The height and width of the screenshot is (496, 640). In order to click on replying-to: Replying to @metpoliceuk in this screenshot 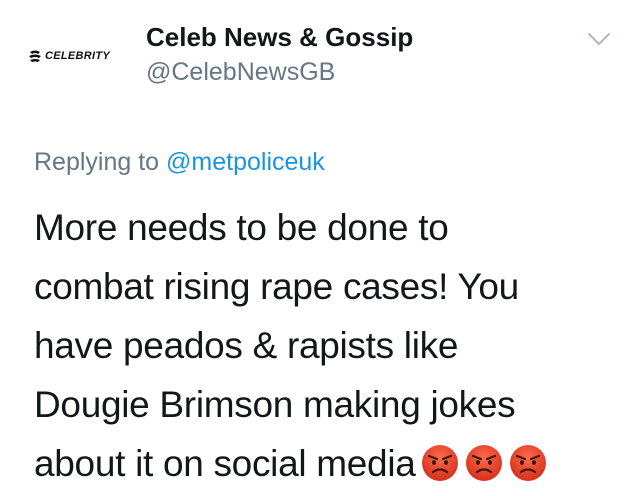, I will do `click(179, 162)`.